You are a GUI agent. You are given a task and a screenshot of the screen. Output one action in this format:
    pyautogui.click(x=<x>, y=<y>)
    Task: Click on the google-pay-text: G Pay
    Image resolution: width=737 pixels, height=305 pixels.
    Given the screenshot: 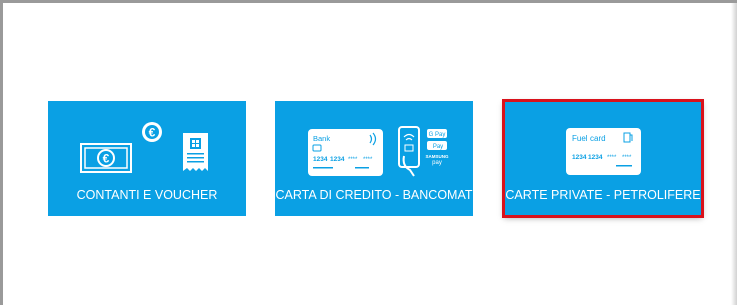 What is the action you would take?
    pyautogui.click(x=437, y=135)
    